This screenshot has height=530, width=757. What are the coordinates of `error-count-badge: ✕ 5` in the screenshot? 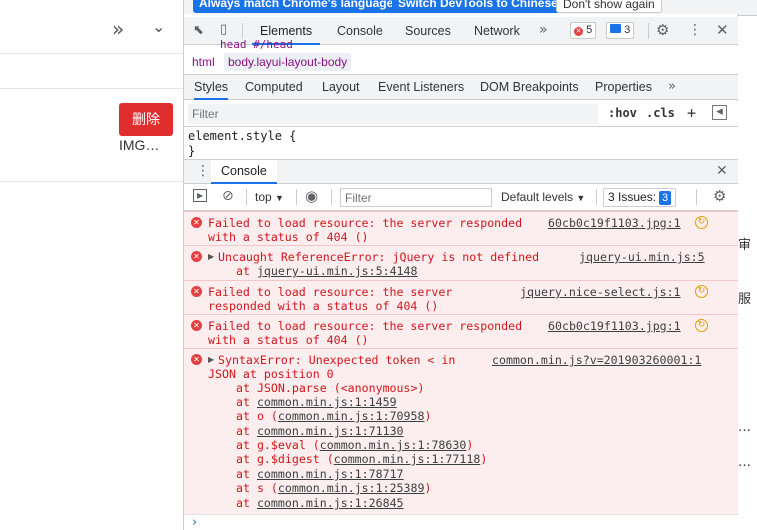 It's located at (583, 30).